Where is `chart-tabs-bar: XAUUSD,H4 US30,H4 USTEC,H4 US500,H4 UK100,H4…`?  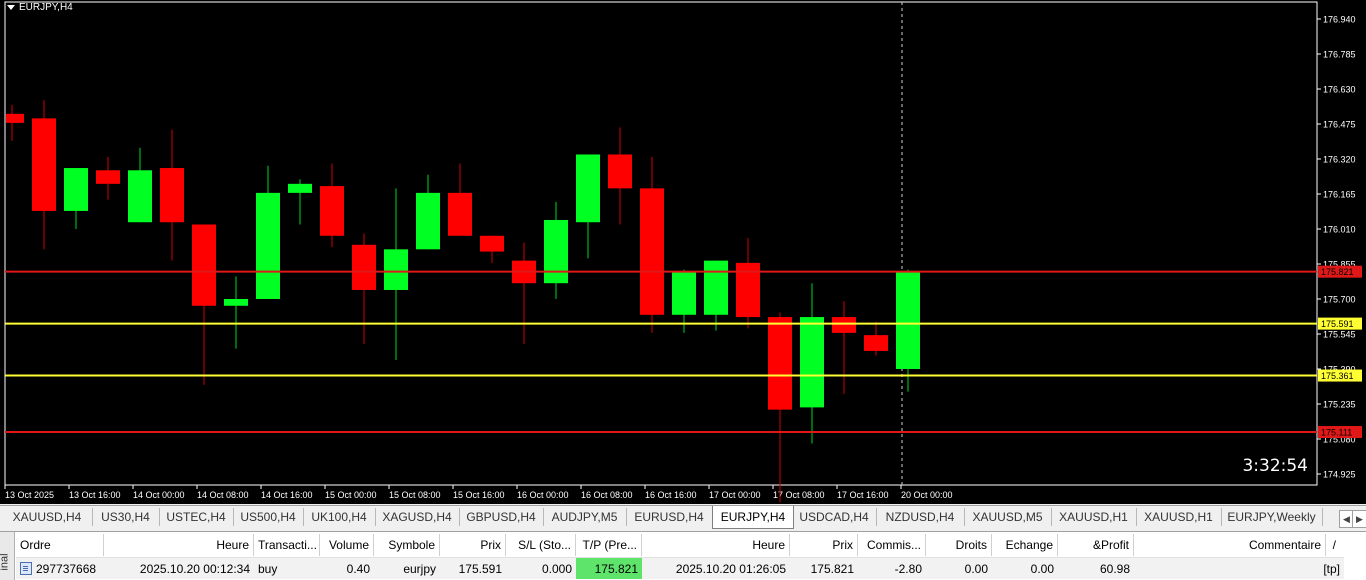
chart-tabs-bar: XAUUSD,H4 US30,H4 USTEC,H4 US500,H4 UK100,H4… is located at coordinates (683, 517).